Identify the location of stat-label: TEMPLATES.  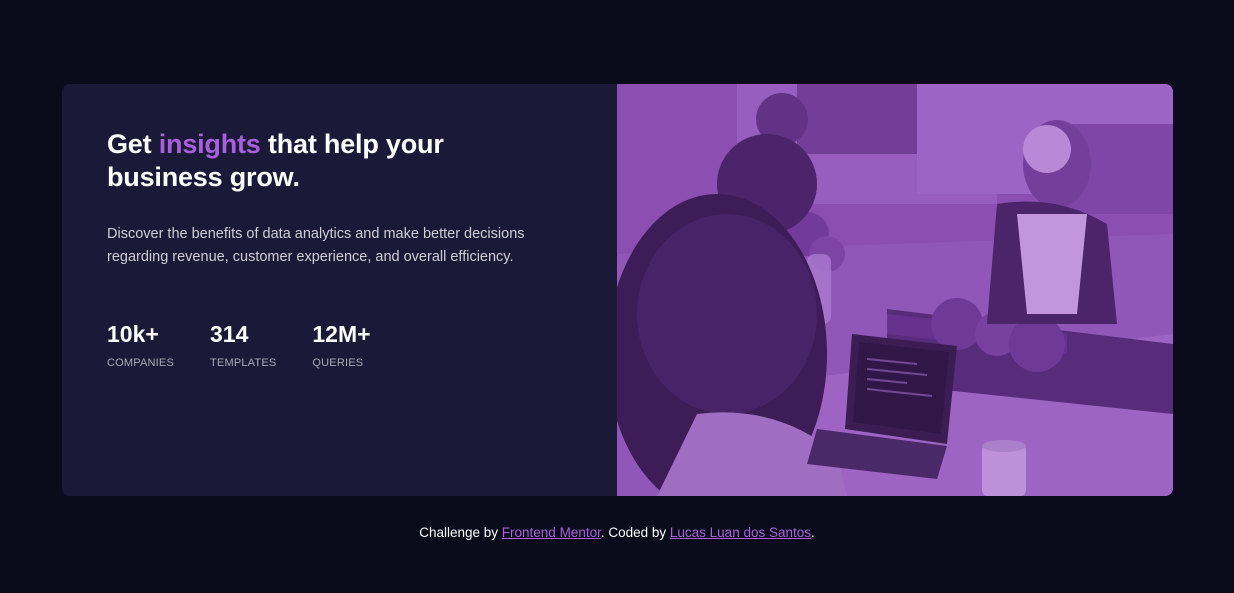
(243, 363).